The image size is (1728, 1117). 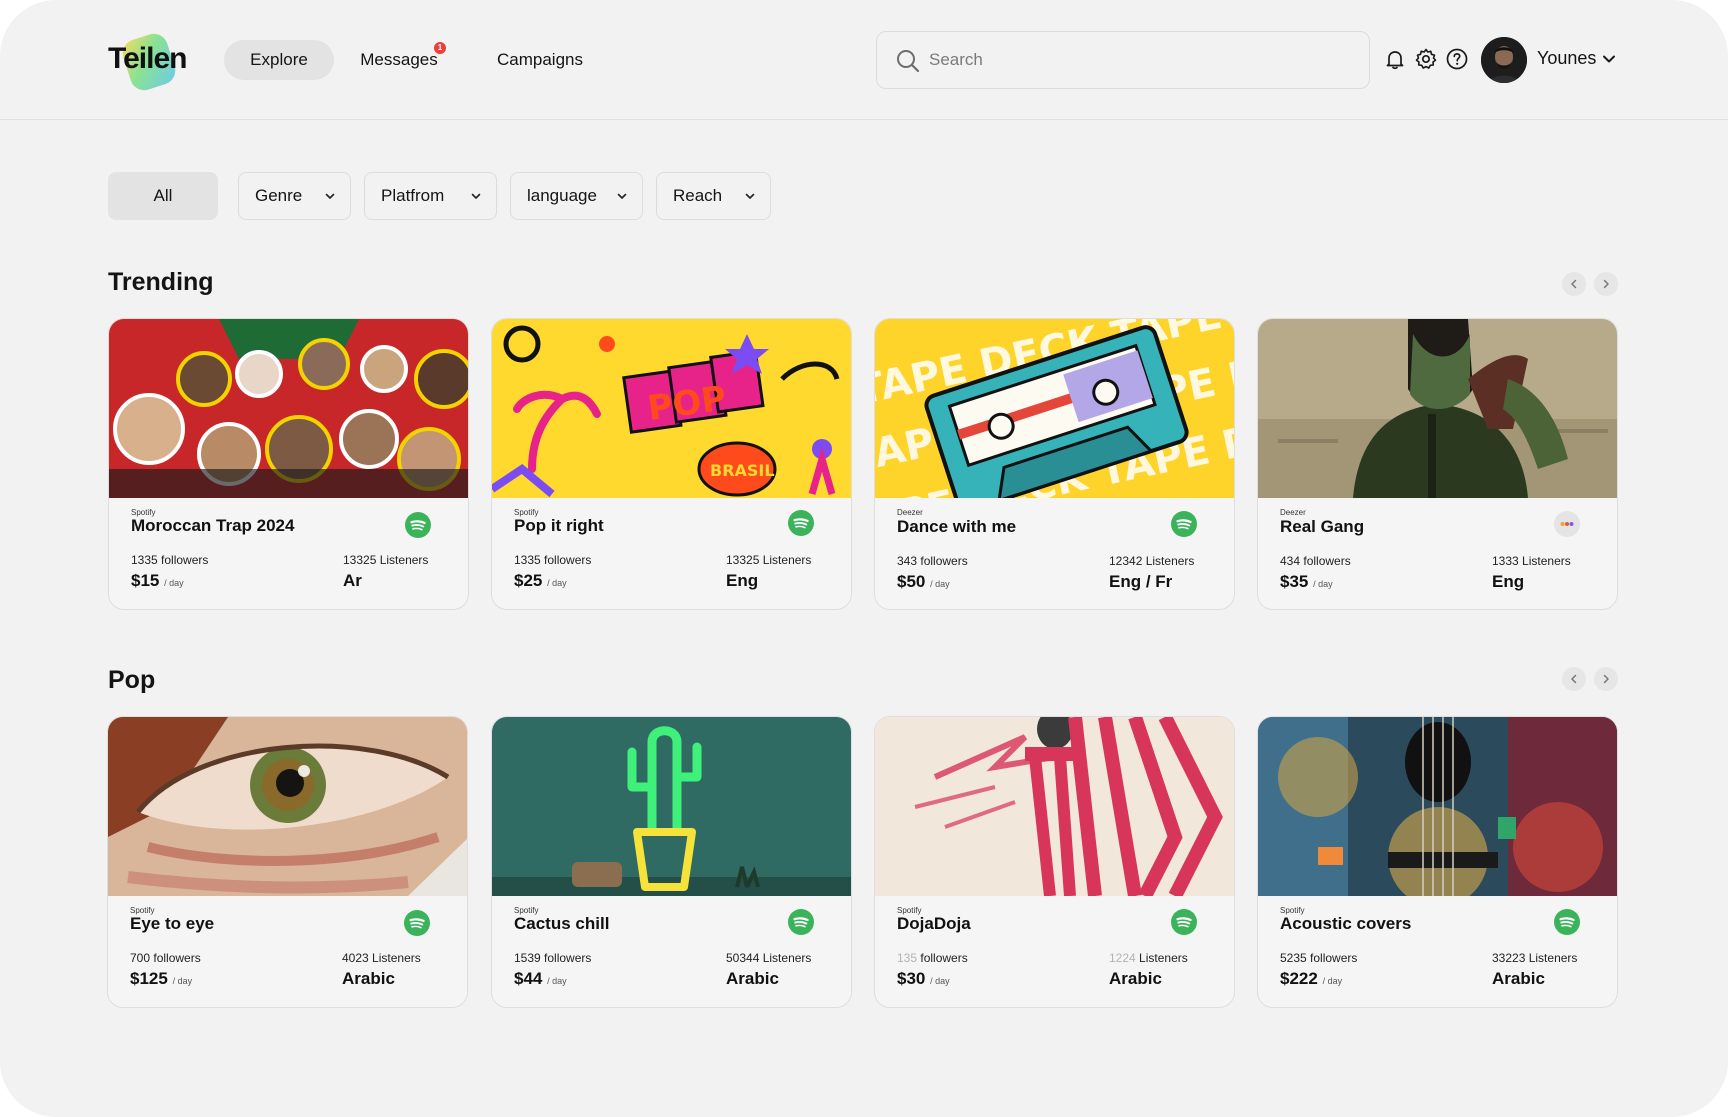 I want to click on filter-platform: Platfrom, so click(x=430, y=196).